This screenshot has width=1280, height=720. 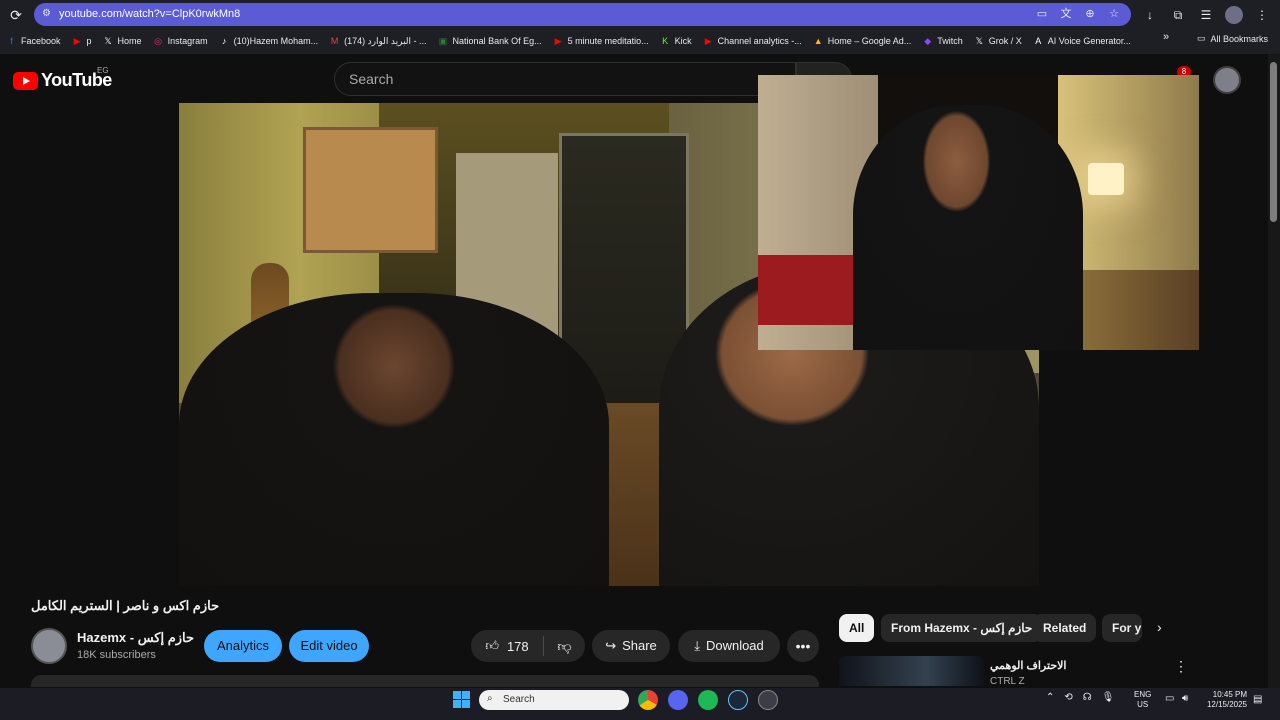 What do you see at coordinates (116, 655) in the screenshot?
I see `subscriber-count: 18K subscribers` at bounding box center [116, 655].